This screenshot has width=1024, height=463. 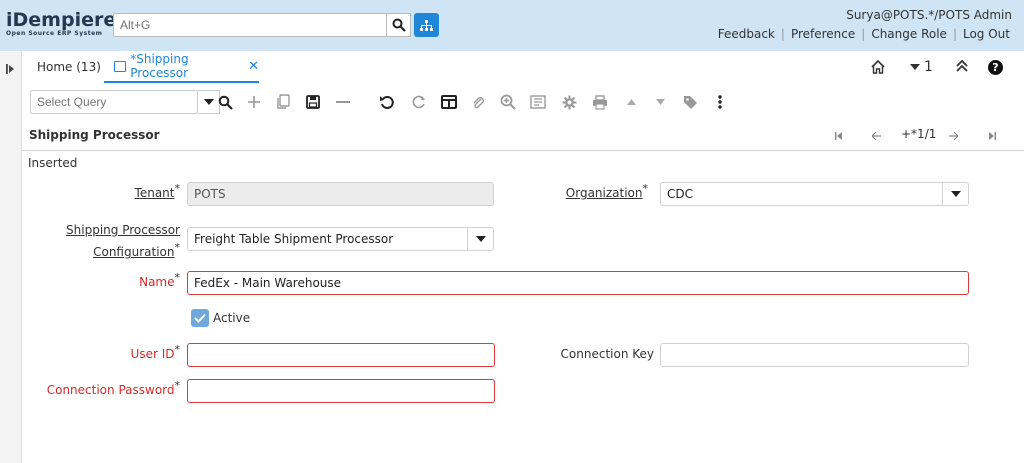 I want to click on userid-label: User ID*, so click(x=120, y=352).